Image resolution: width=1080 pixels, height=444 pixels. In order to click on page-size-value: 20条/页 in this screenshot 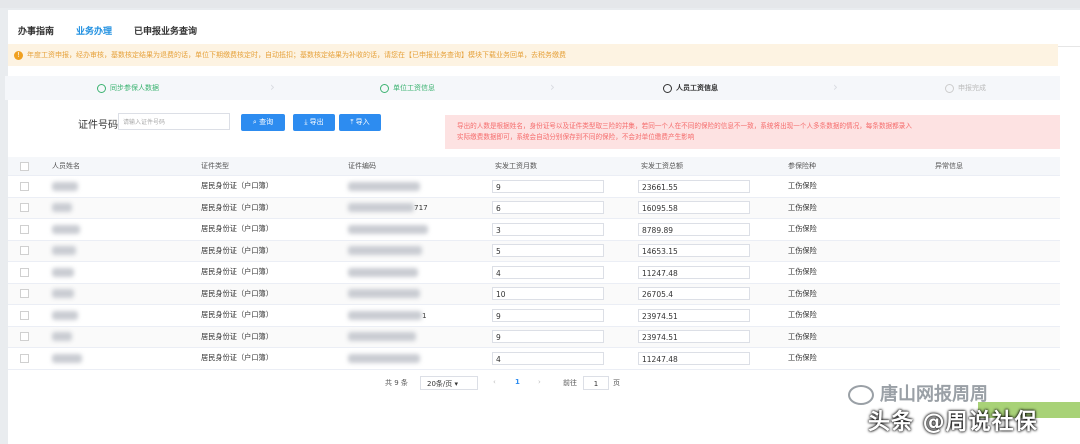, I will do `click(440, 384)`.